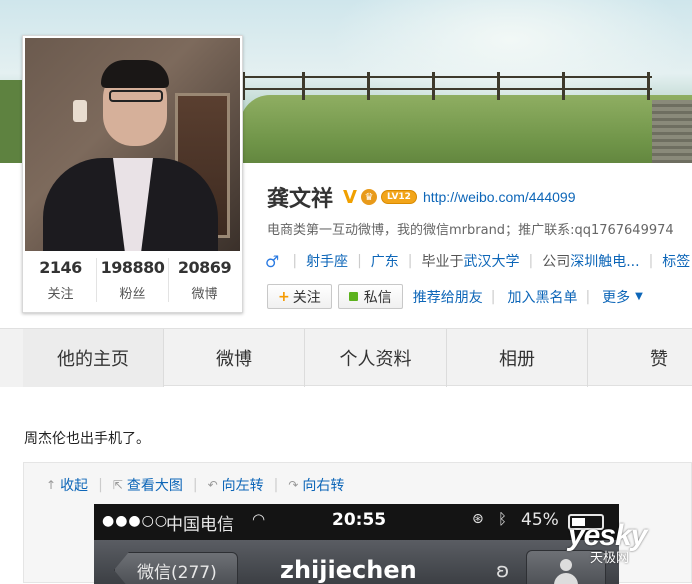 The height and width of the screenshot is (584, 692). What do you see at coordinates (135, 521) in the screenshot?
I see `signal-icon: ●●●○○` at bounding box center [135, 521].